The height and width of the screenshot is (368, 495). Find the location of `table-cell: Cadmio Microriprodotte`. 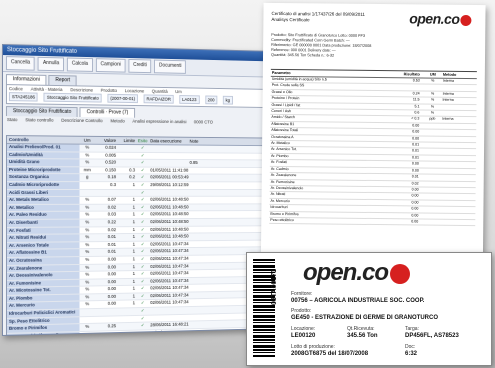

table-cell: Cadmio Microriprodotte is located at coordinates (43, 185).